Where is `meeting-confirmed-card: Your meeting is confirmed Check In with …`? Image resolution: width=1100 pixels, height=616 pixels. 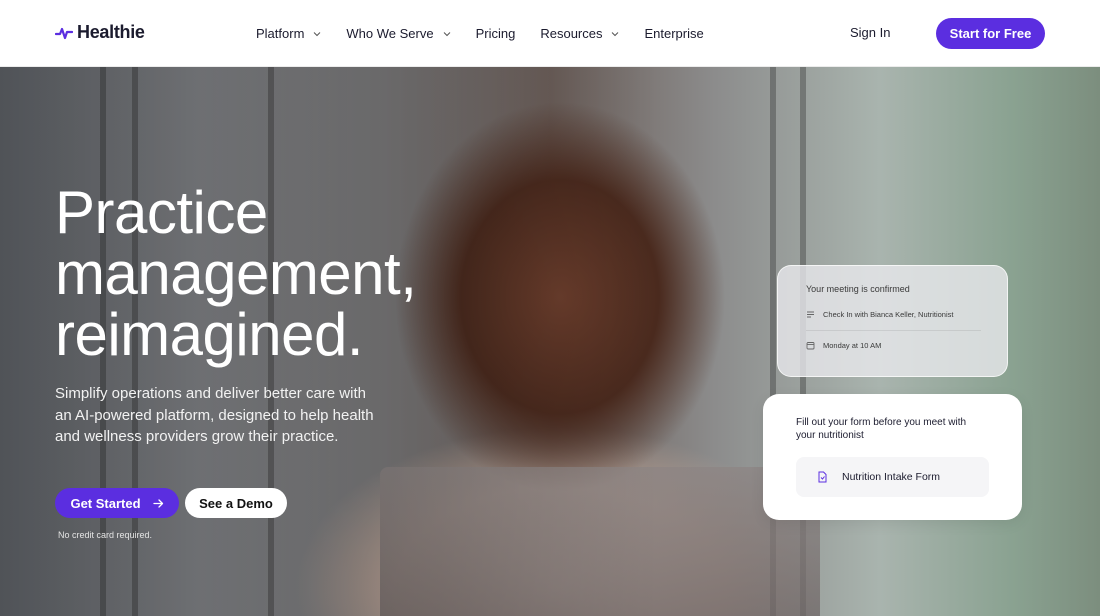 meeting-confirmed-card: Your meeting is confirmed Check In with … is located at coordinates (892, 321).